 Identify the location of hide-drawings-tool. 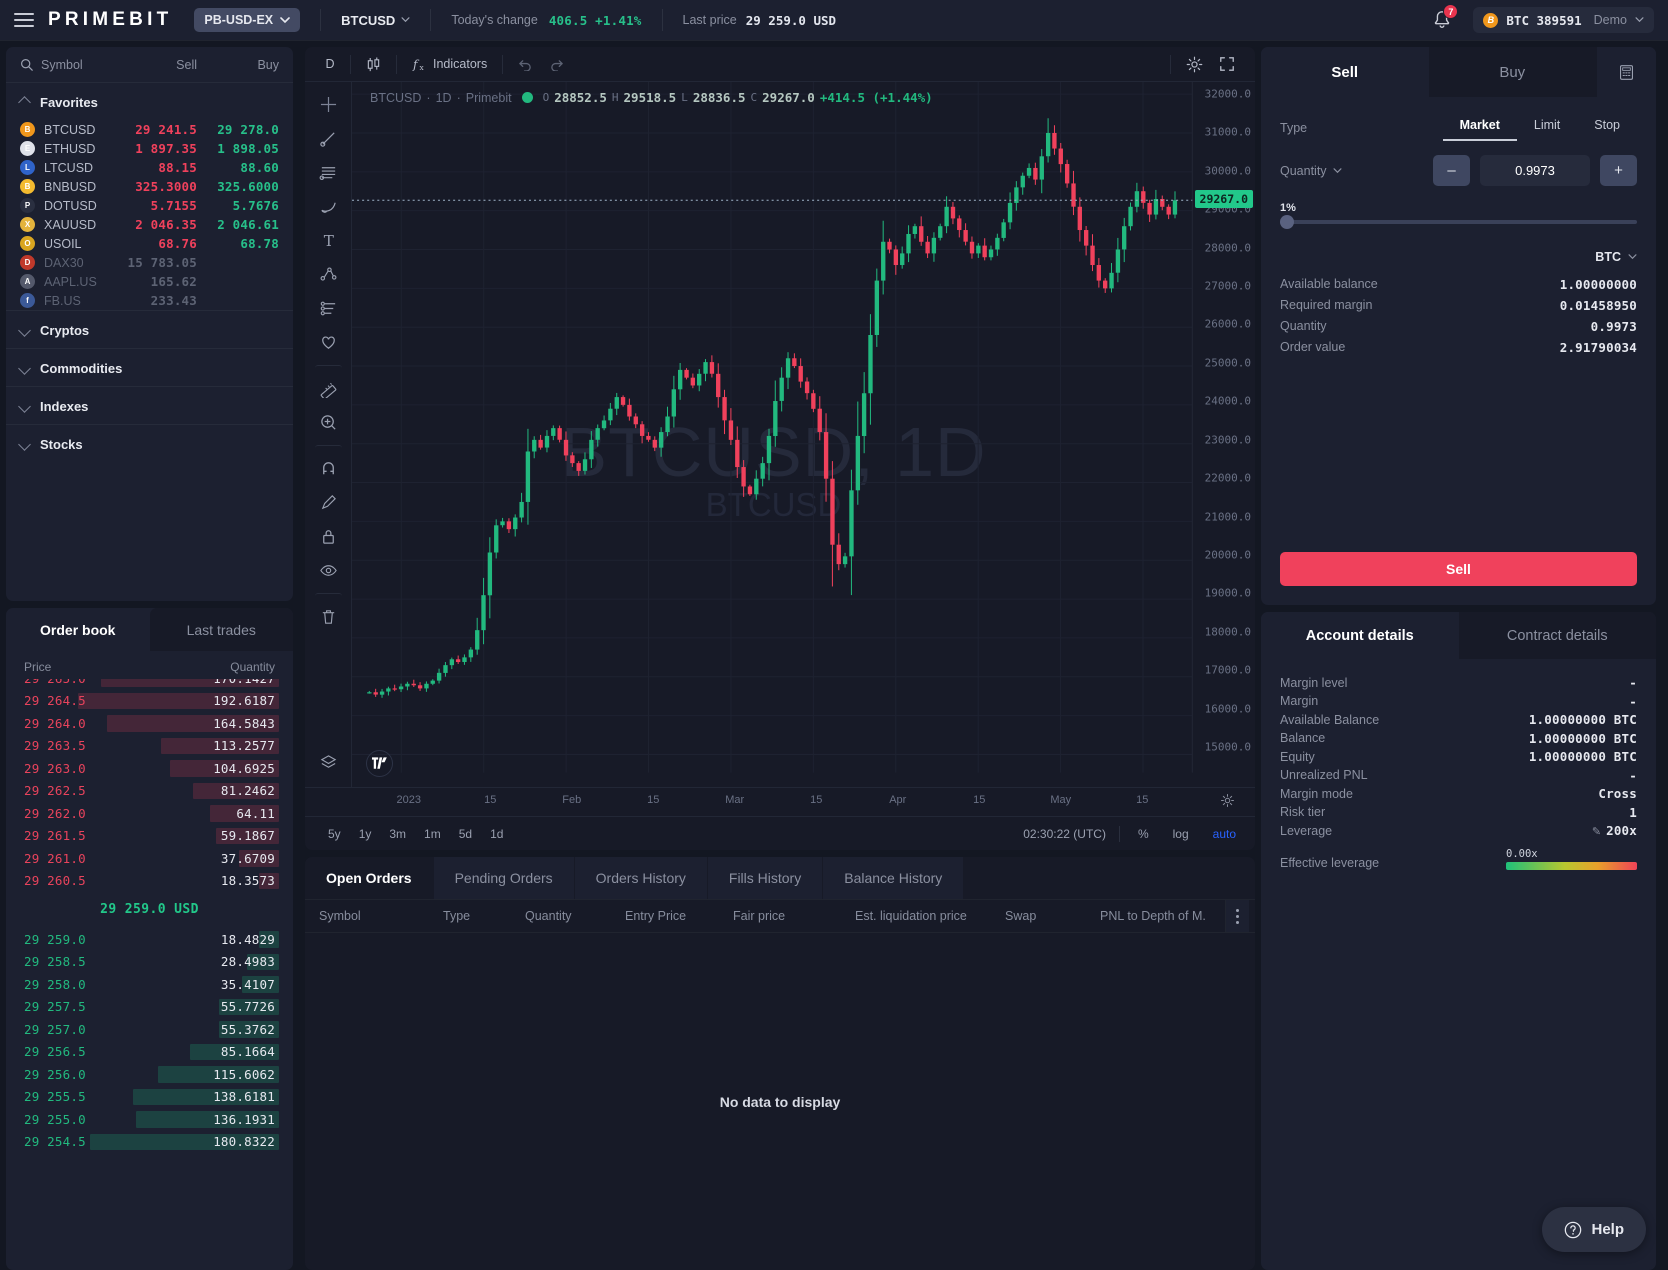
(328, 570).